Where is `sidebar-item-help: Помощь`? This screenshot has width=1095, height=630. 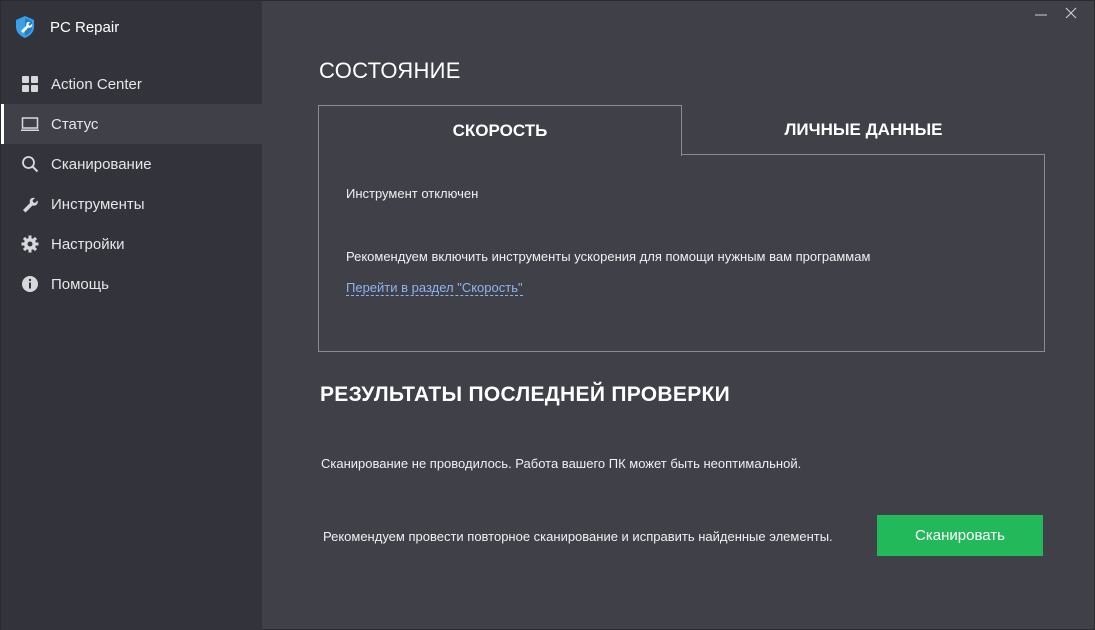 sidebar-item-help: Помощь is located at coordinates (131, 284).